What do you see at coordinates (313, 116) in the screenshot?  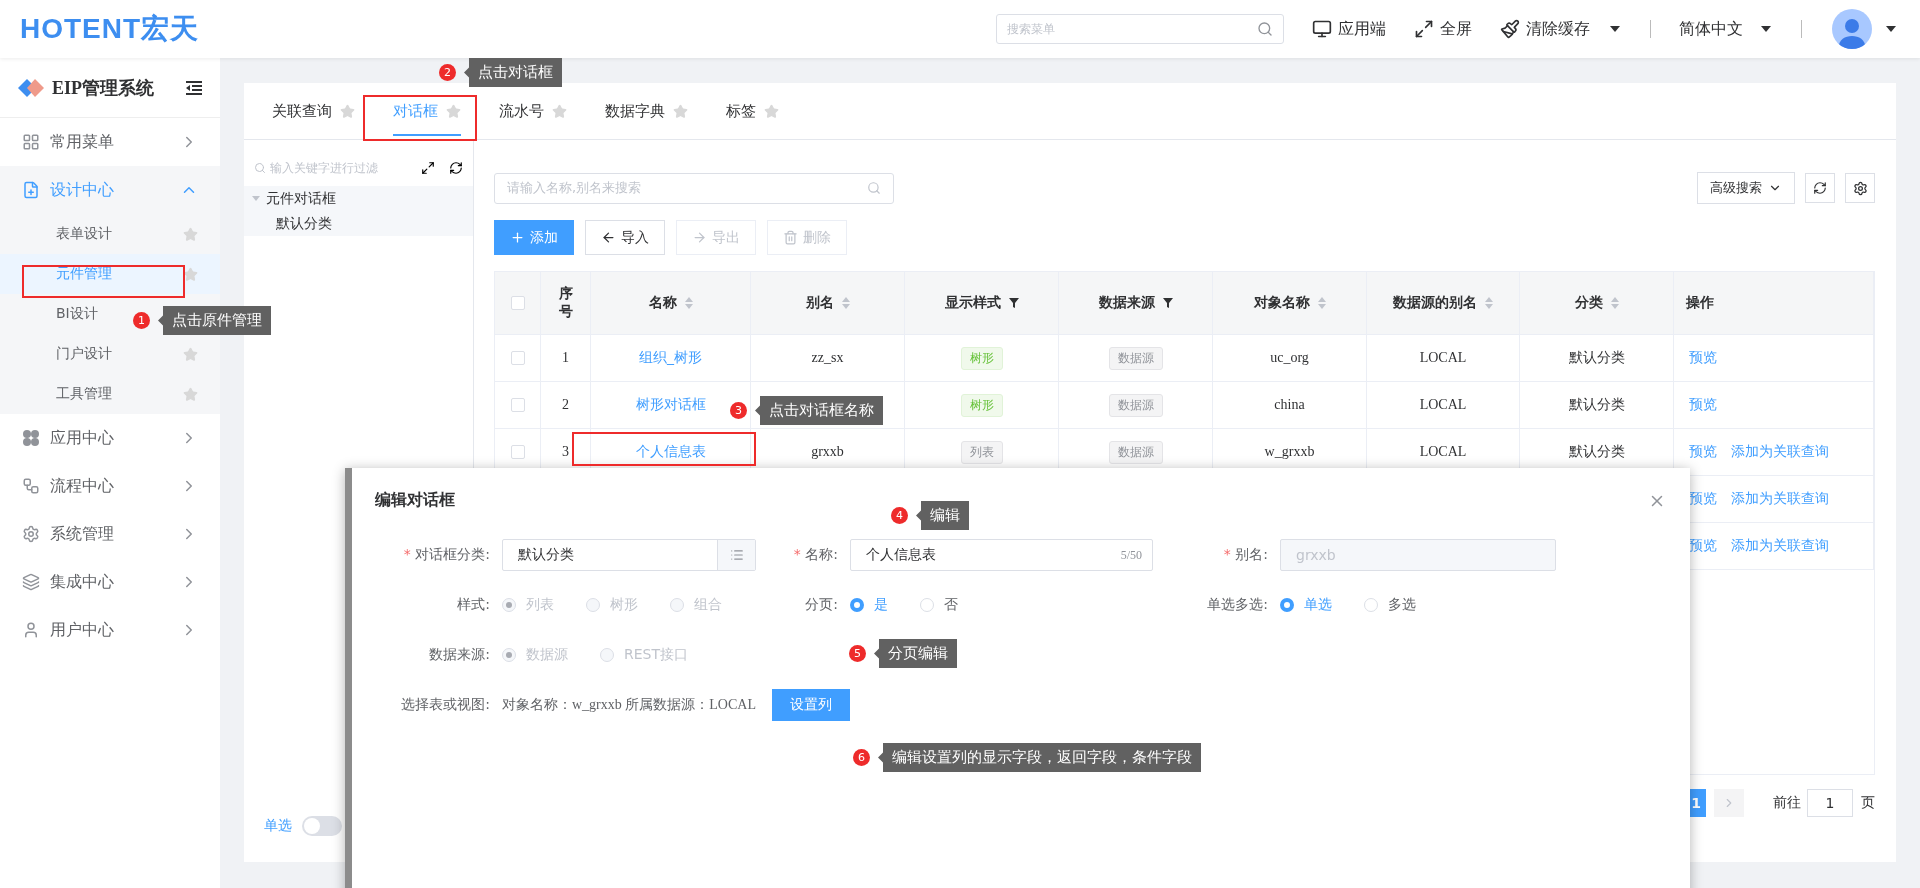 I see `tab: 关联查询` at bounding box center [313, 116].